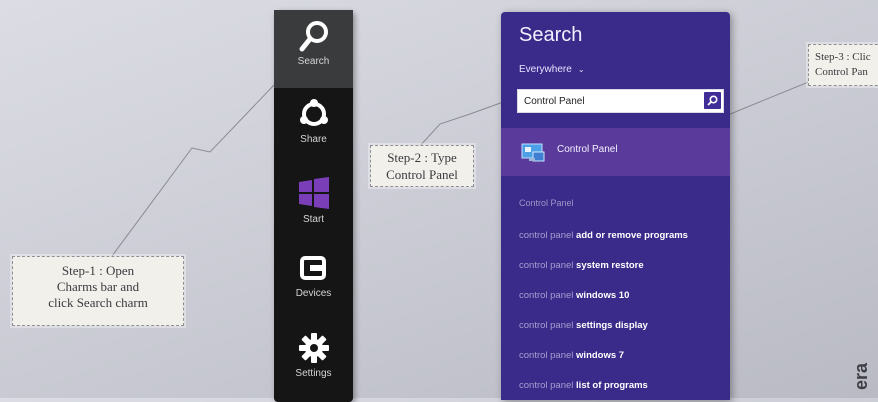 This screenshot has height=402, width=878. I want to click on charm-share: Share, so click(313, 127).